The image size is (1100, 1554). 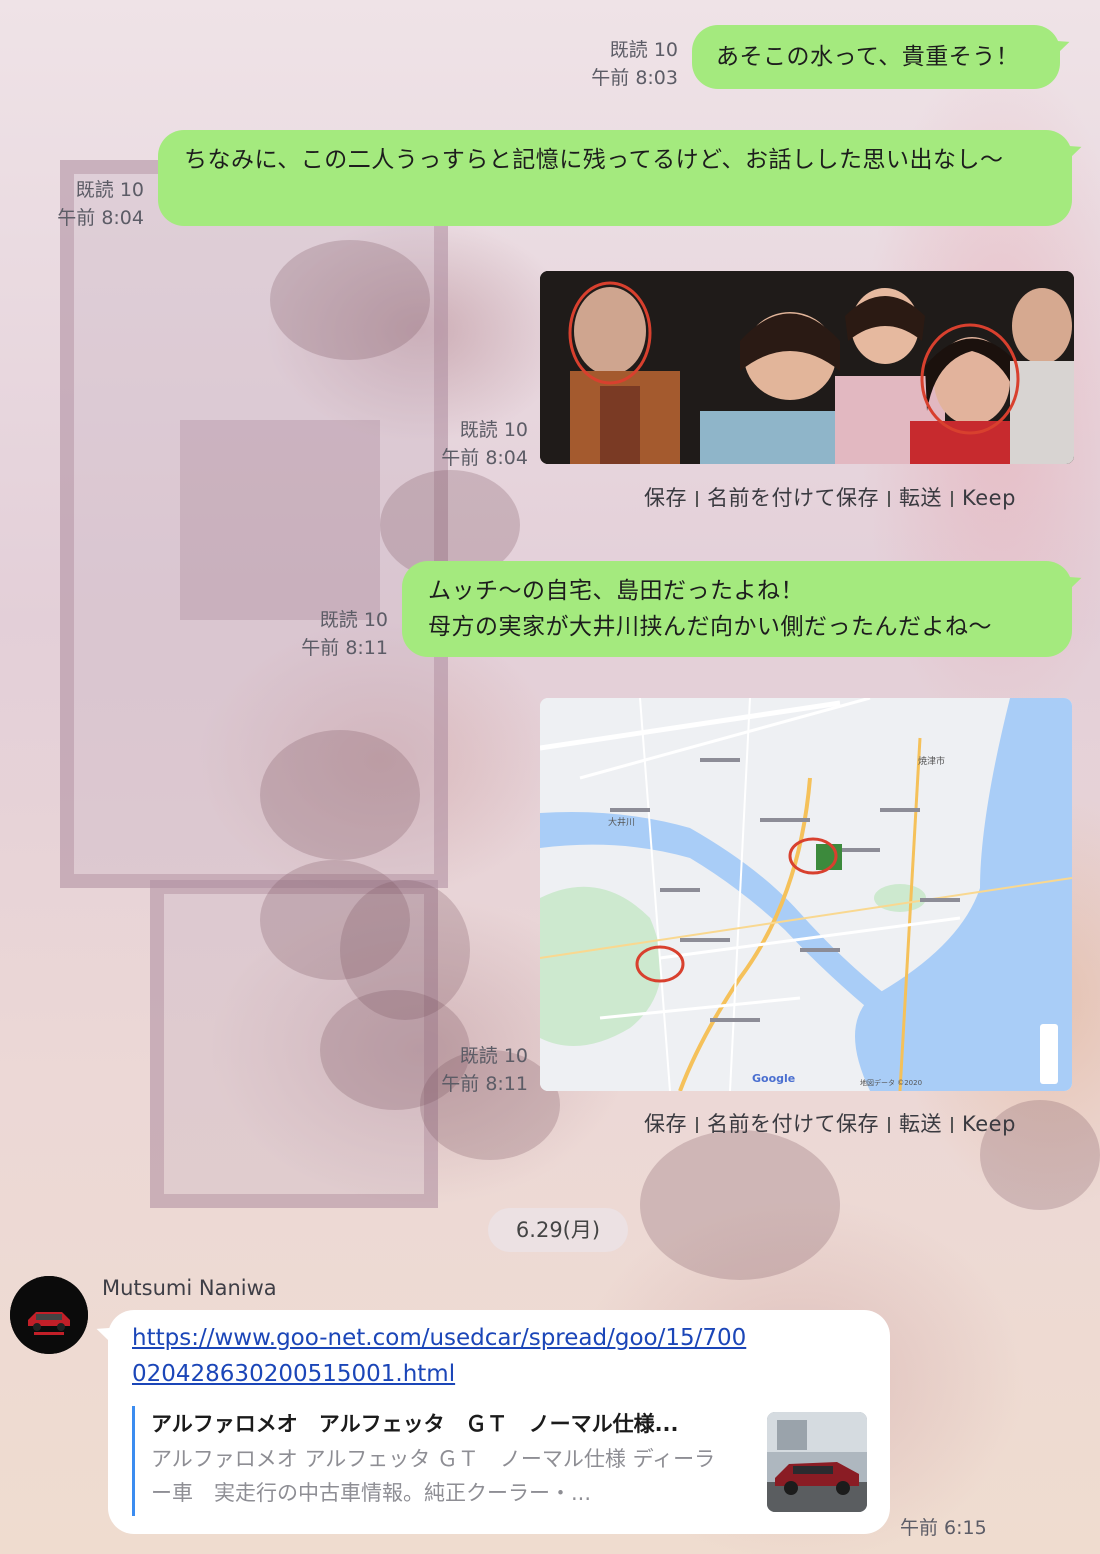 I want to click on google-logo: Google, so click(x=774, y=1078).